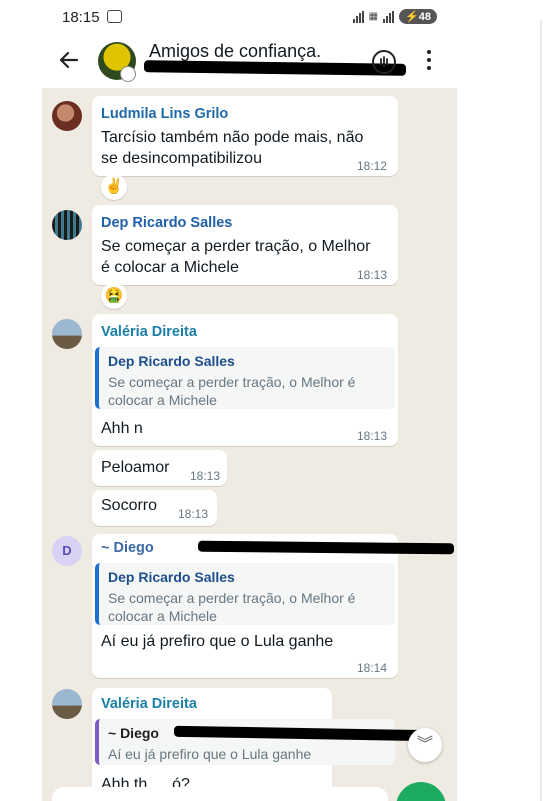 This screenshot has width=557, height=801. What do you see at coordinates (128, 74) in the screenshot?
I see `community-badge-icon` at bounding box center [128, 74].